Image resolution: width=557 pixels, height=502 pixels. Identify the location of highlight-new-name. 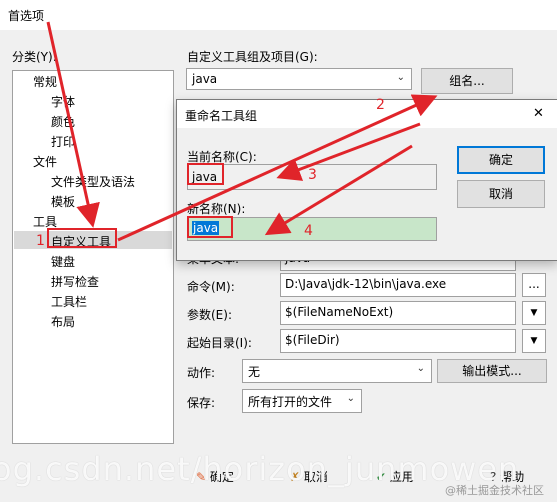
(210, 227).